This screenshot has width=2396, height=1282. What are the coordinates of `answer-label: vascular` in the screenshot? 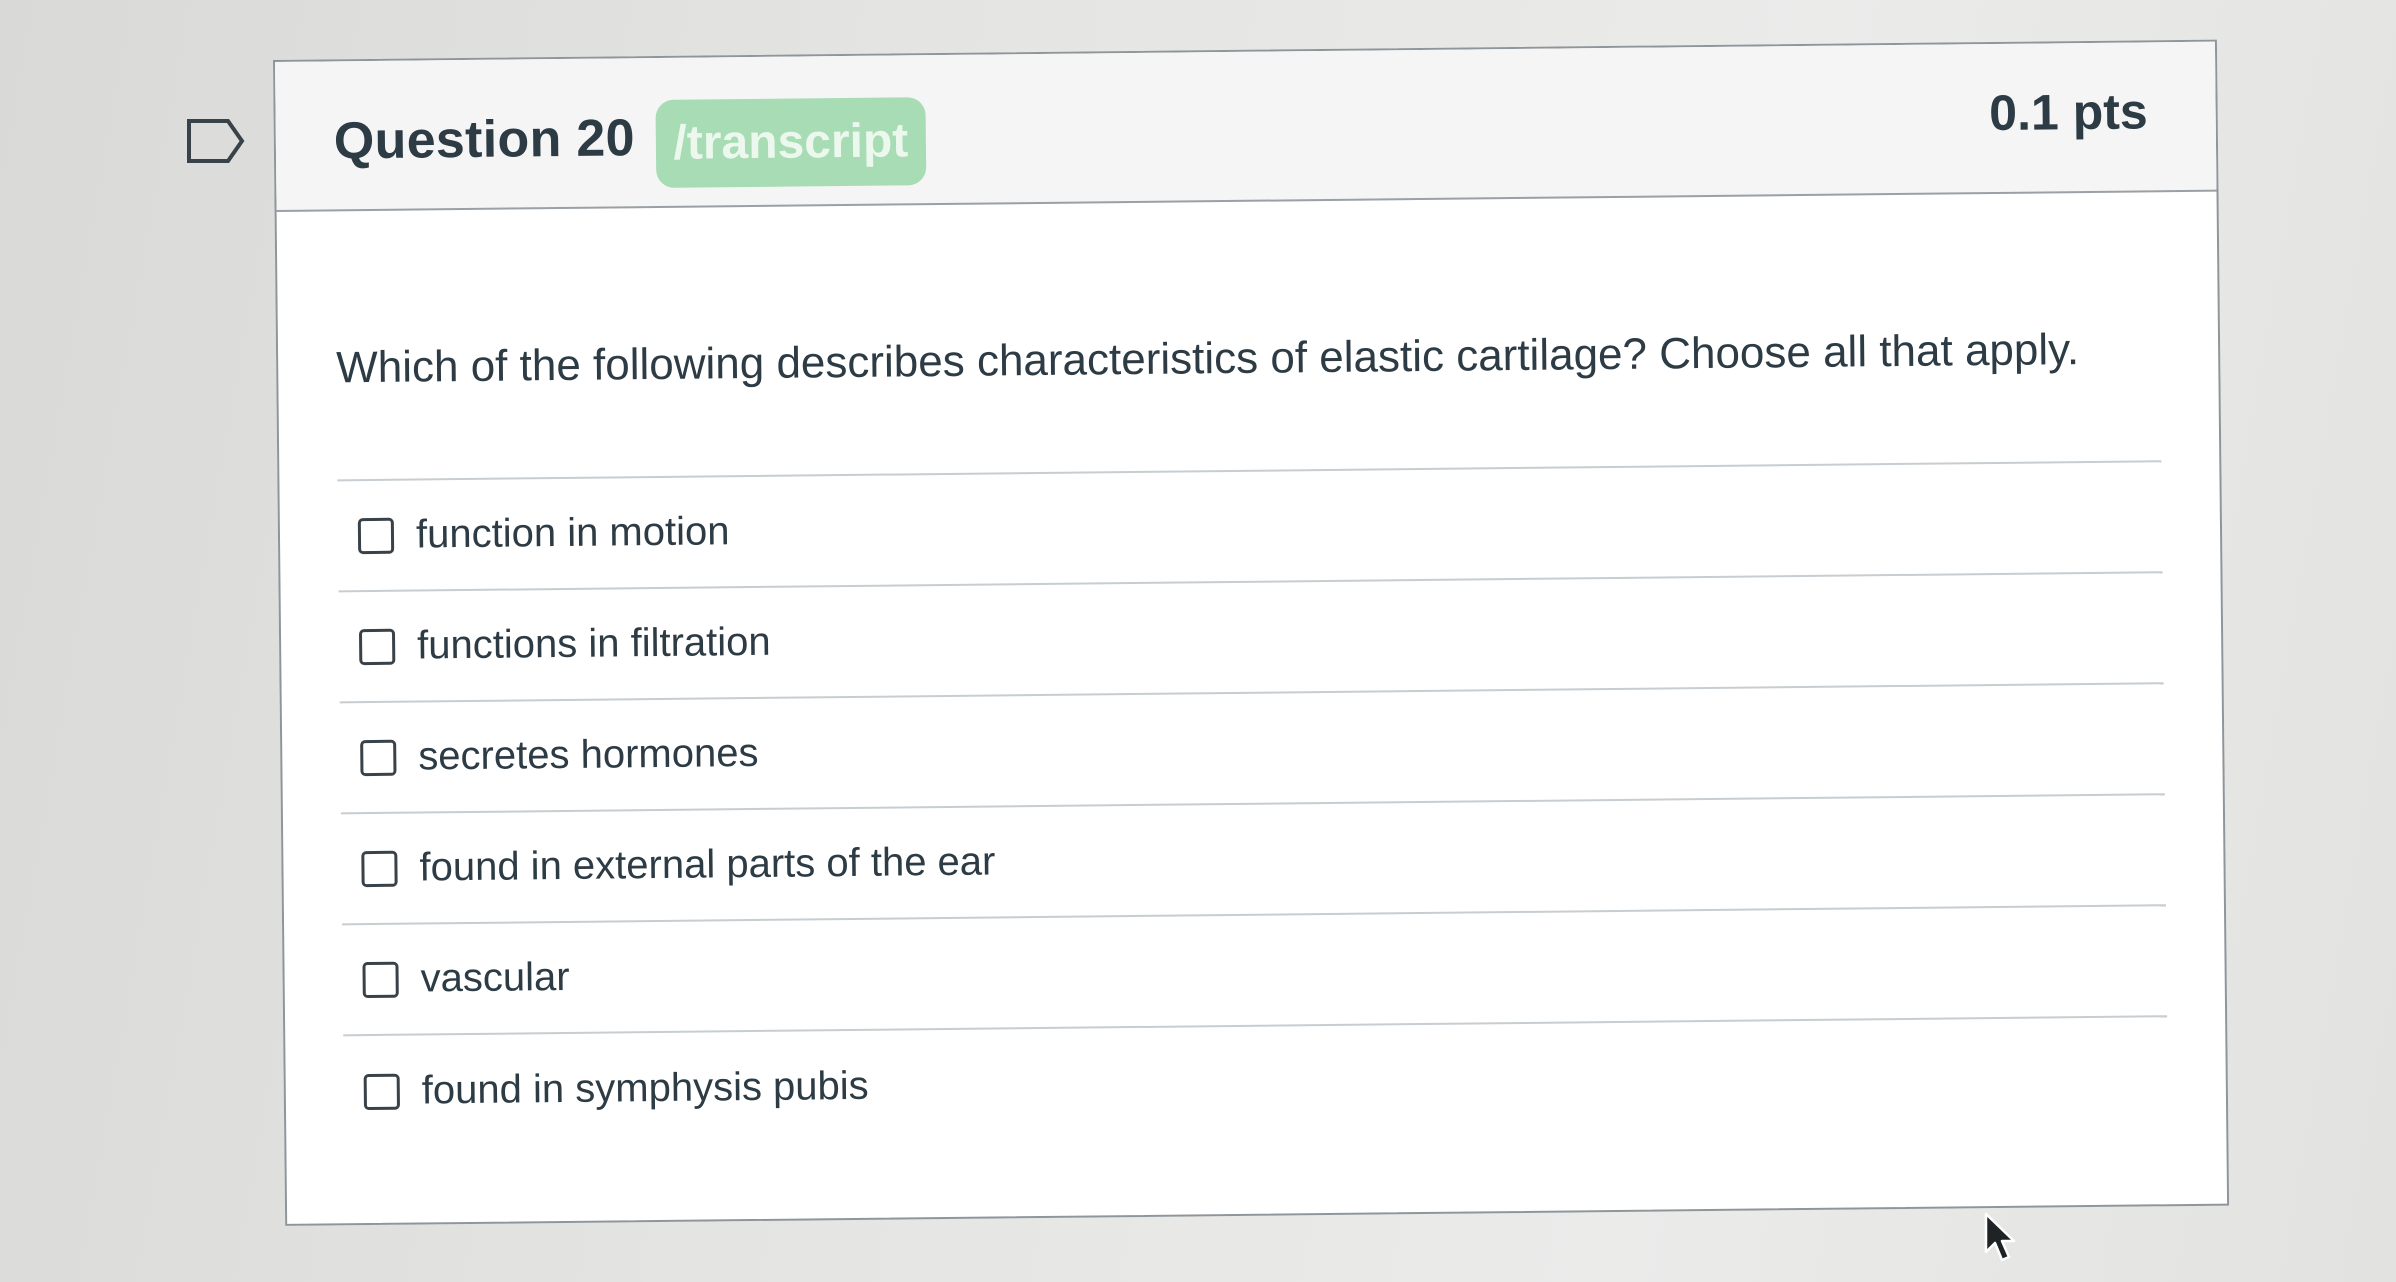 It's located at (494, 978).